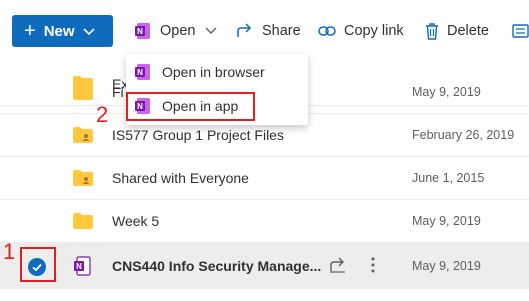 Image resolution: width=529 pixels, height=301 pixels. What do you see at coordinates (180, 178) in the screenshot?
I see `file-name: Shared with Everyone` at bounding box center [180, 178].